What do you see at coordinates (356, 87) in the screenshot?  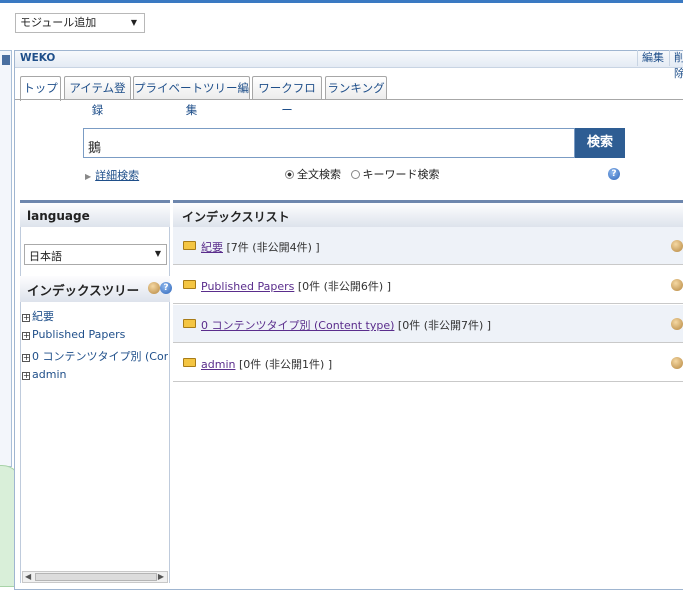 I see `tab-ranking: ランキング` at bounding box center [356, 87].